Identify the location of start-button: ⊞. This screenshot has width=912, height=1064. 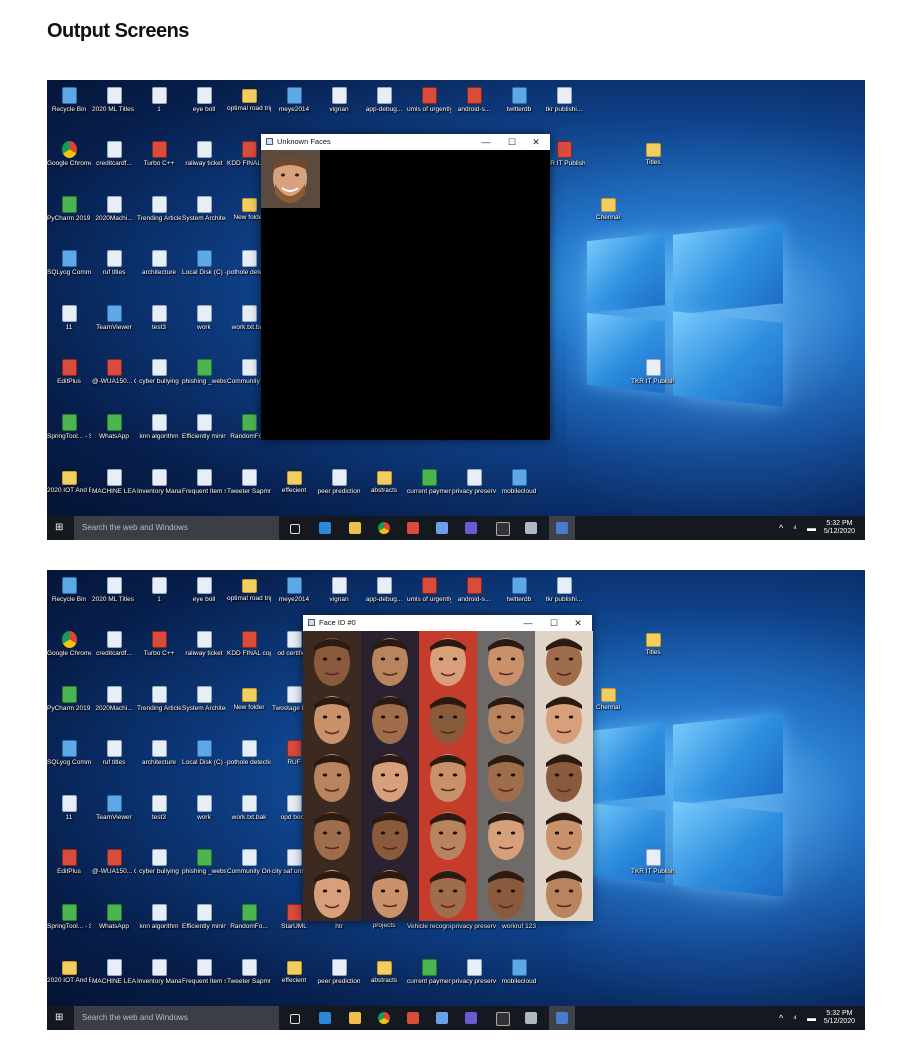
(60, 1018).